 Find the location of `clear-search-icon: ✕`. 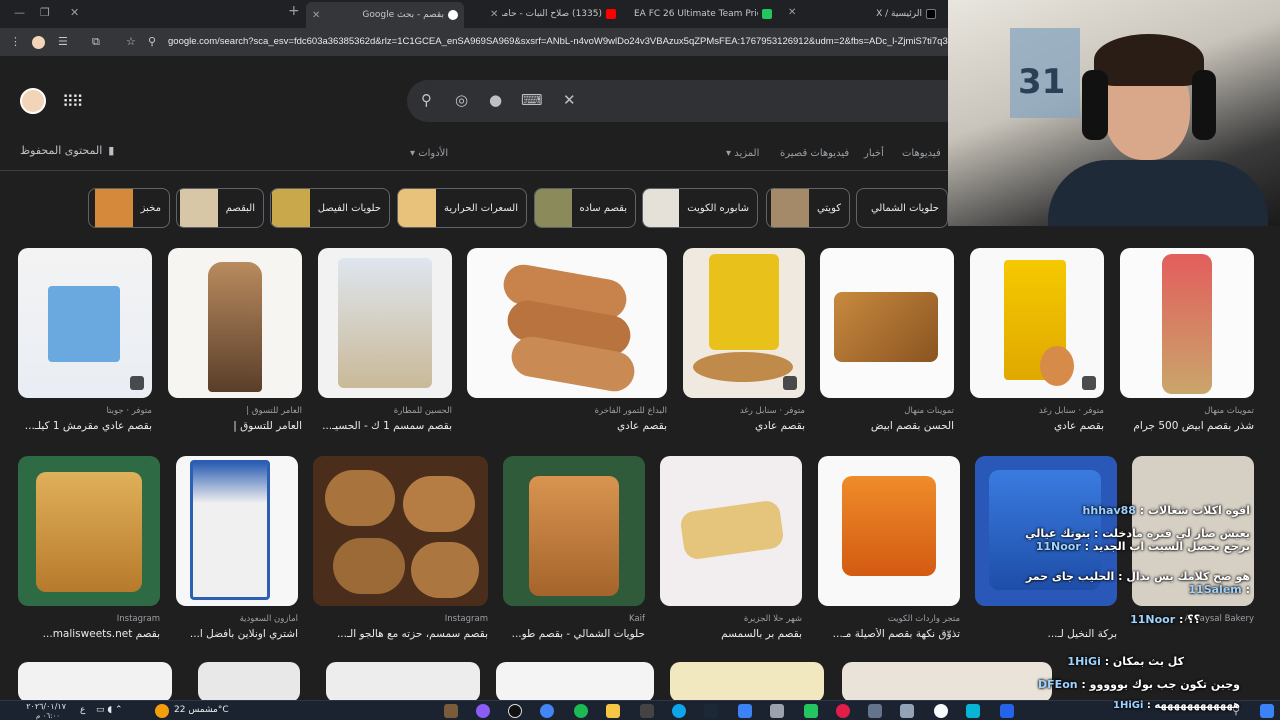

clear-search-icon: ✕ is located at coordinates (569, 100).